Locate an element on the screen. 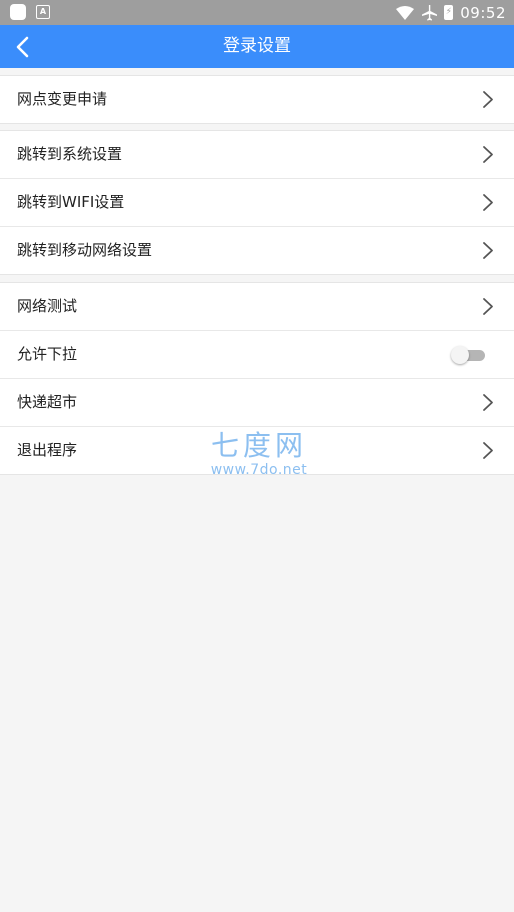 The width and height of the screenshot is (514, 912). row-label: 快递超市 is located at coordinates (47, 402).